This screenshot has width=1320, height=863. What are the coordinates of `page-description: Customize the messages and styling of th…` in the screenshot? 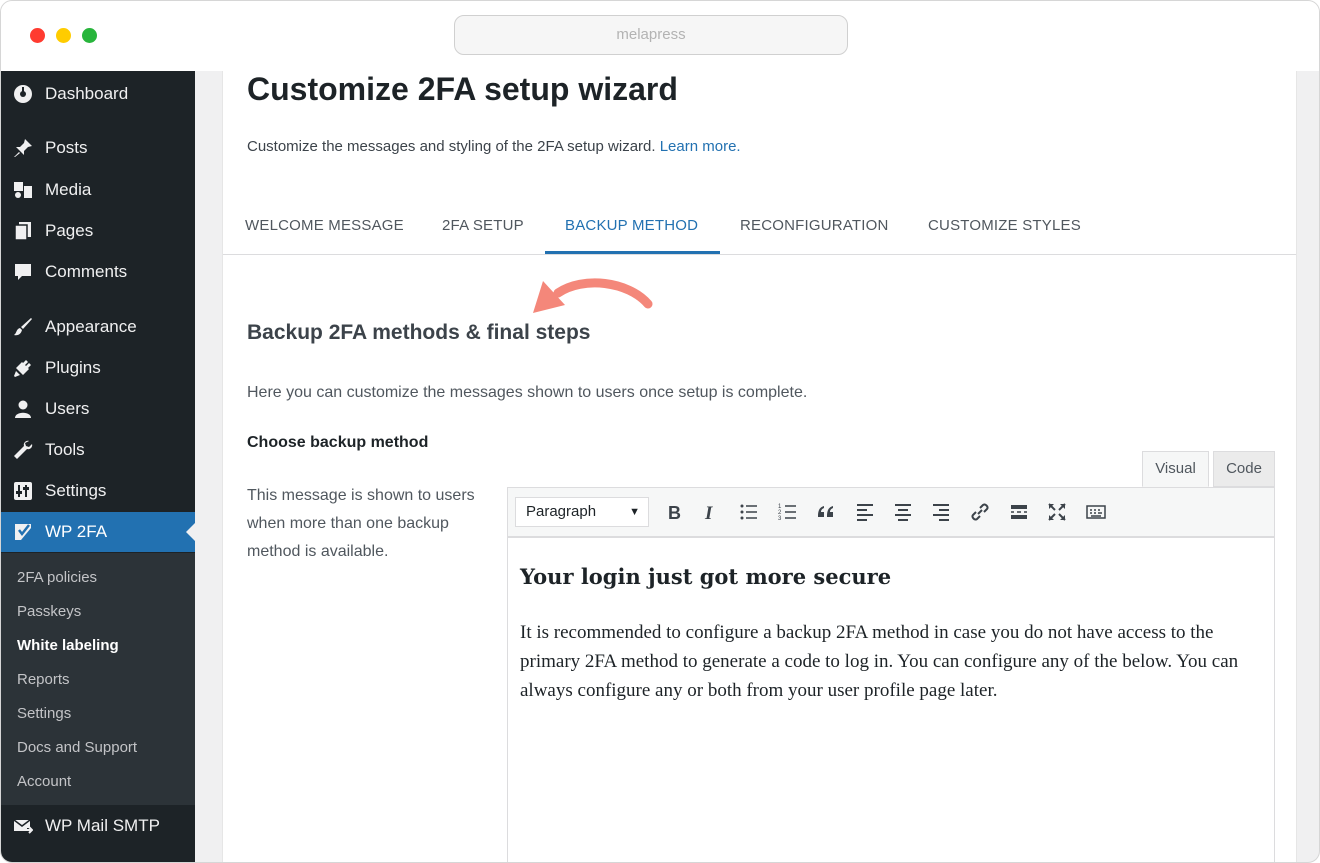 It's located at (494, 146).